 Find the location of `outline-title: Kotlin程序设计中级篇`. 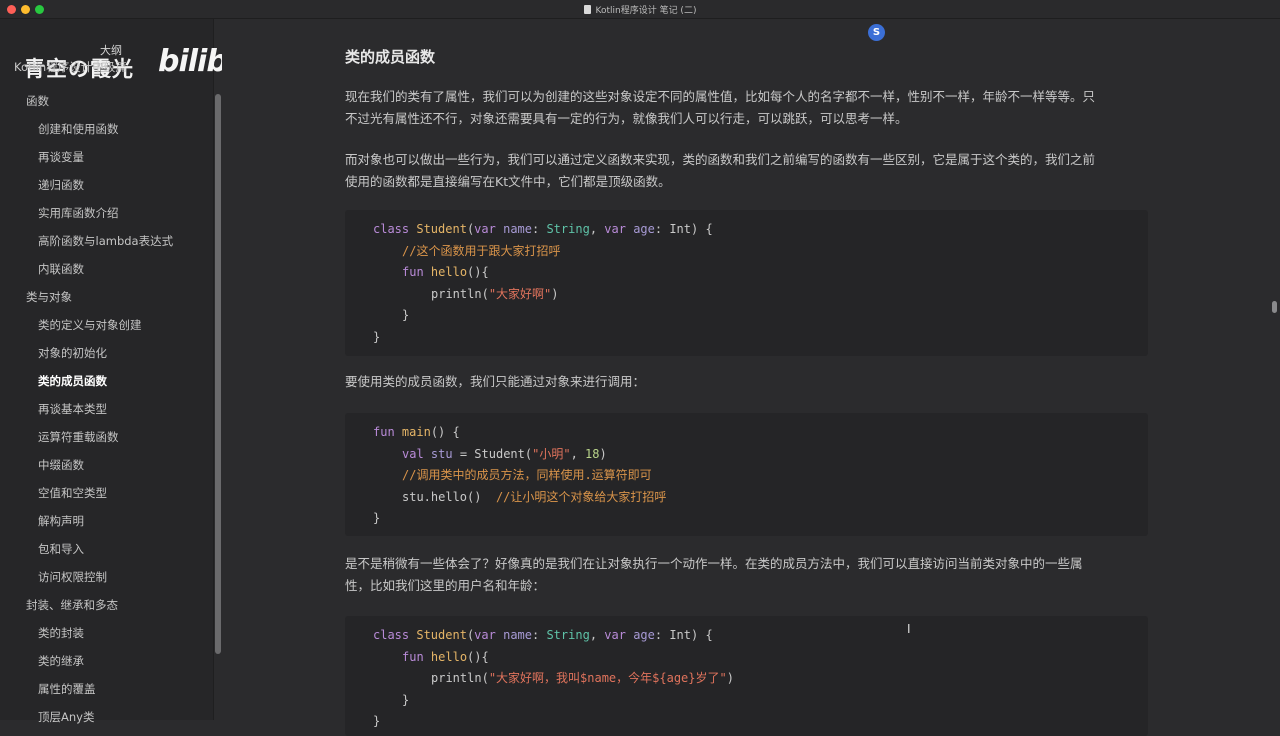

outline-title: Kotlin程序设计中级篇 is located at coordinates (70, 67).